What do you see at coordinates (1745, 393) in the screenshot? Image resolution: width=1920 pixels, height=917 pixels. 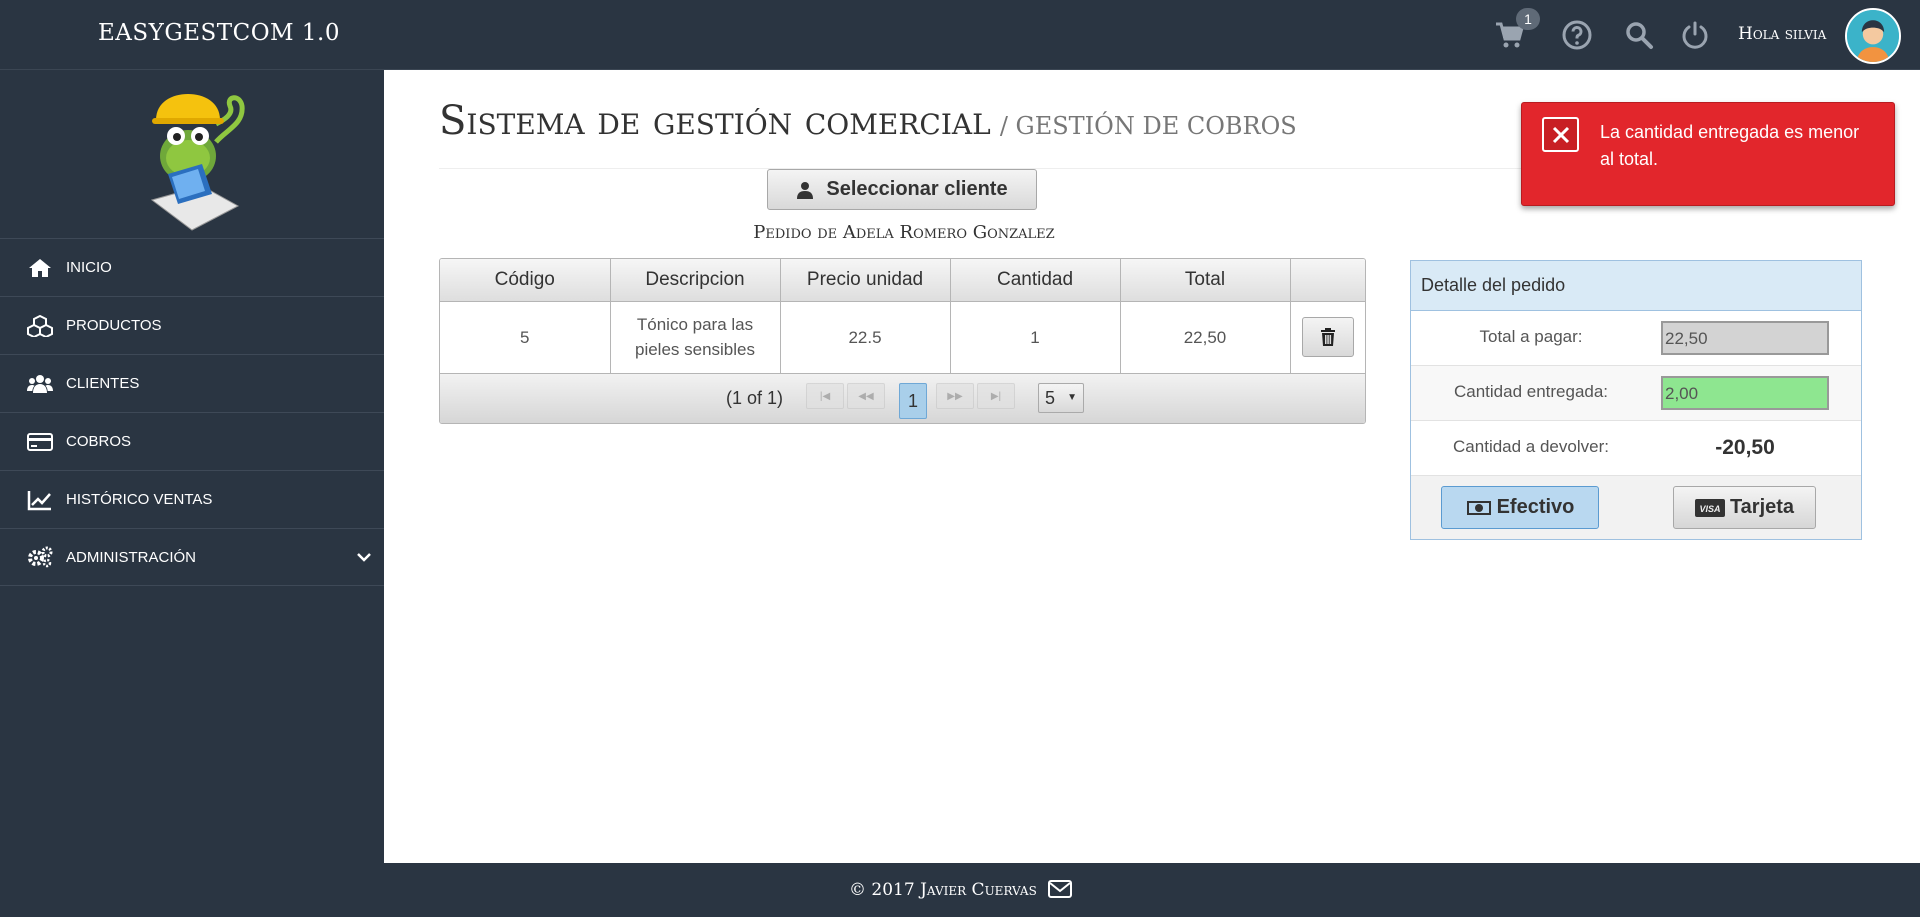 I see `entregada-input: 2,00` at bounding box center [1745, 393].